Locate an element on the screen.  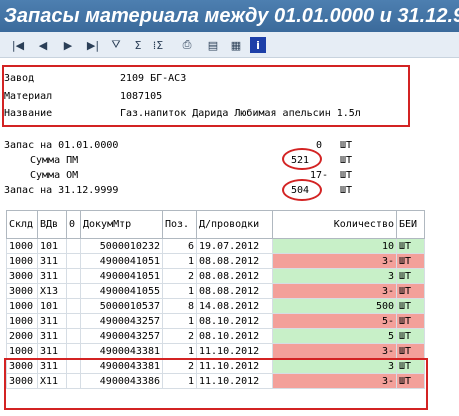
table-row: 3000 311 4900041051 2 08.08.2012 3 ШТ is located at coordinates (215, 276).